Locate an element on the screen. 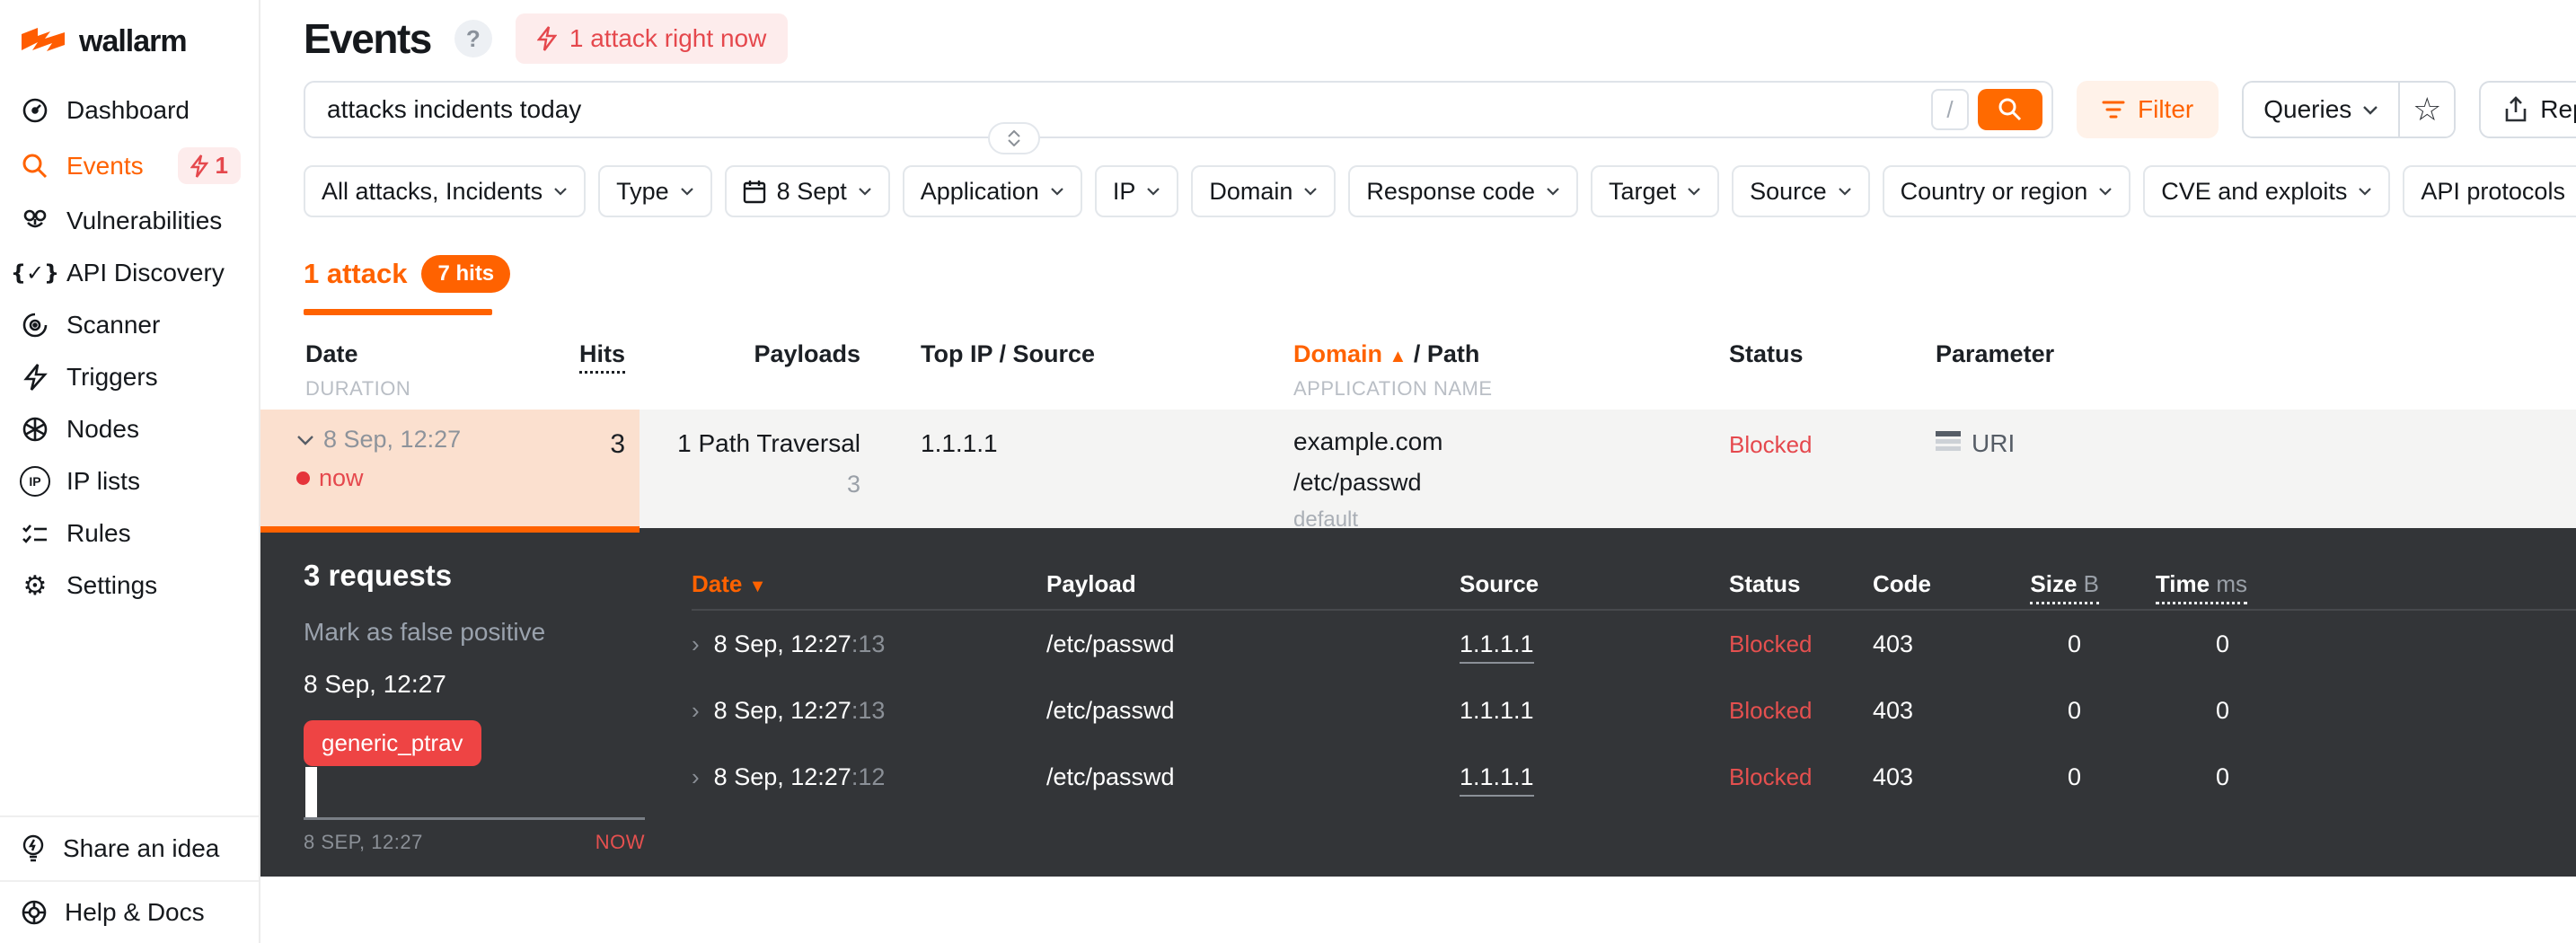  search-box: / is located at coordinates (1178, 118).